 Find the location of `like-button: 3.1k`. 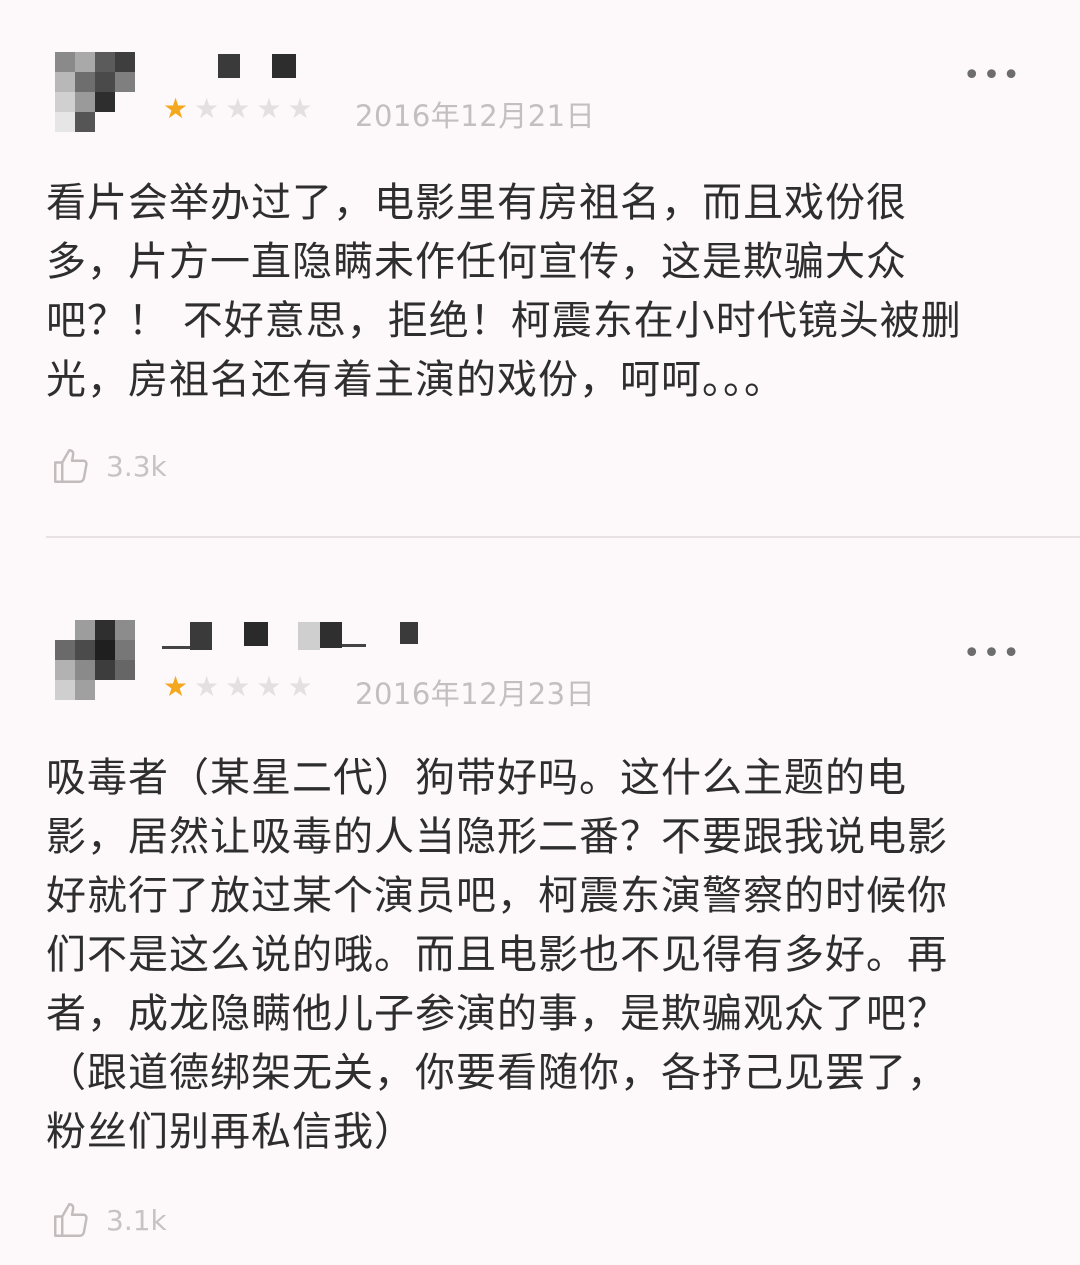

like-button: 3.1k is located at coordinates (108, 1220).